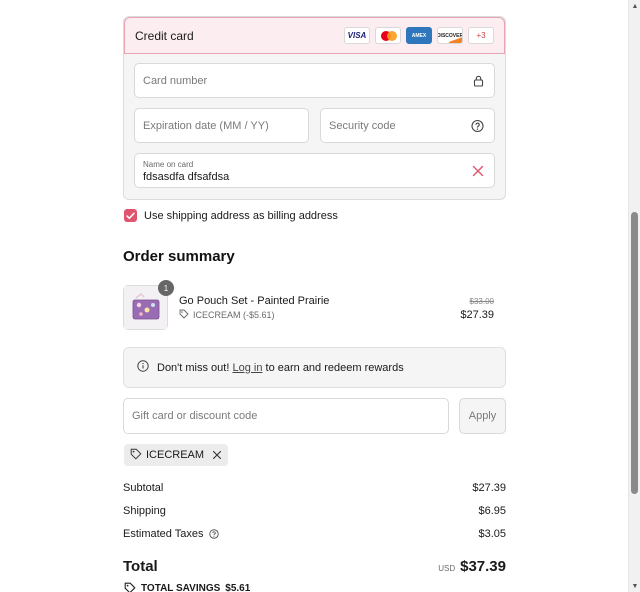 The image size is (640, 592). Describe the element at coordinates (481, 35) in the screenshot. I see `more-cards-badge: +3` at that location.